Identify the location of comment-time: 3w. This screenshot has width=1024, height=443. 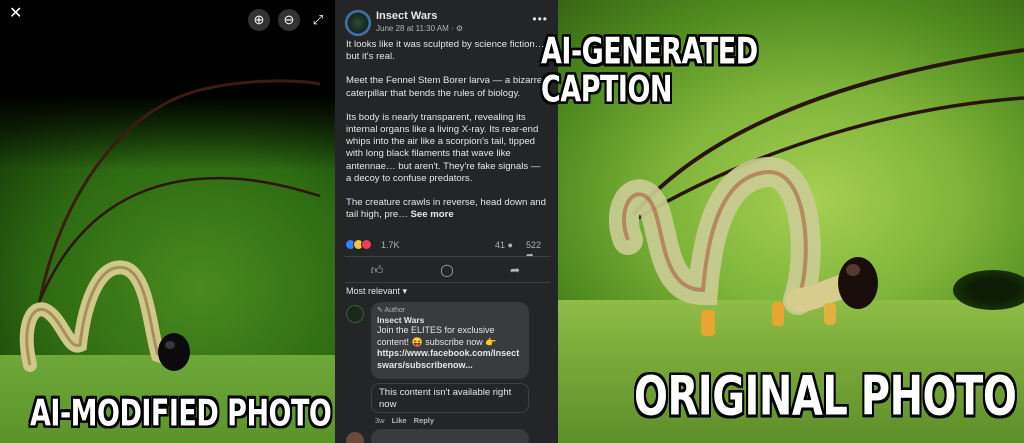
(380, 420).